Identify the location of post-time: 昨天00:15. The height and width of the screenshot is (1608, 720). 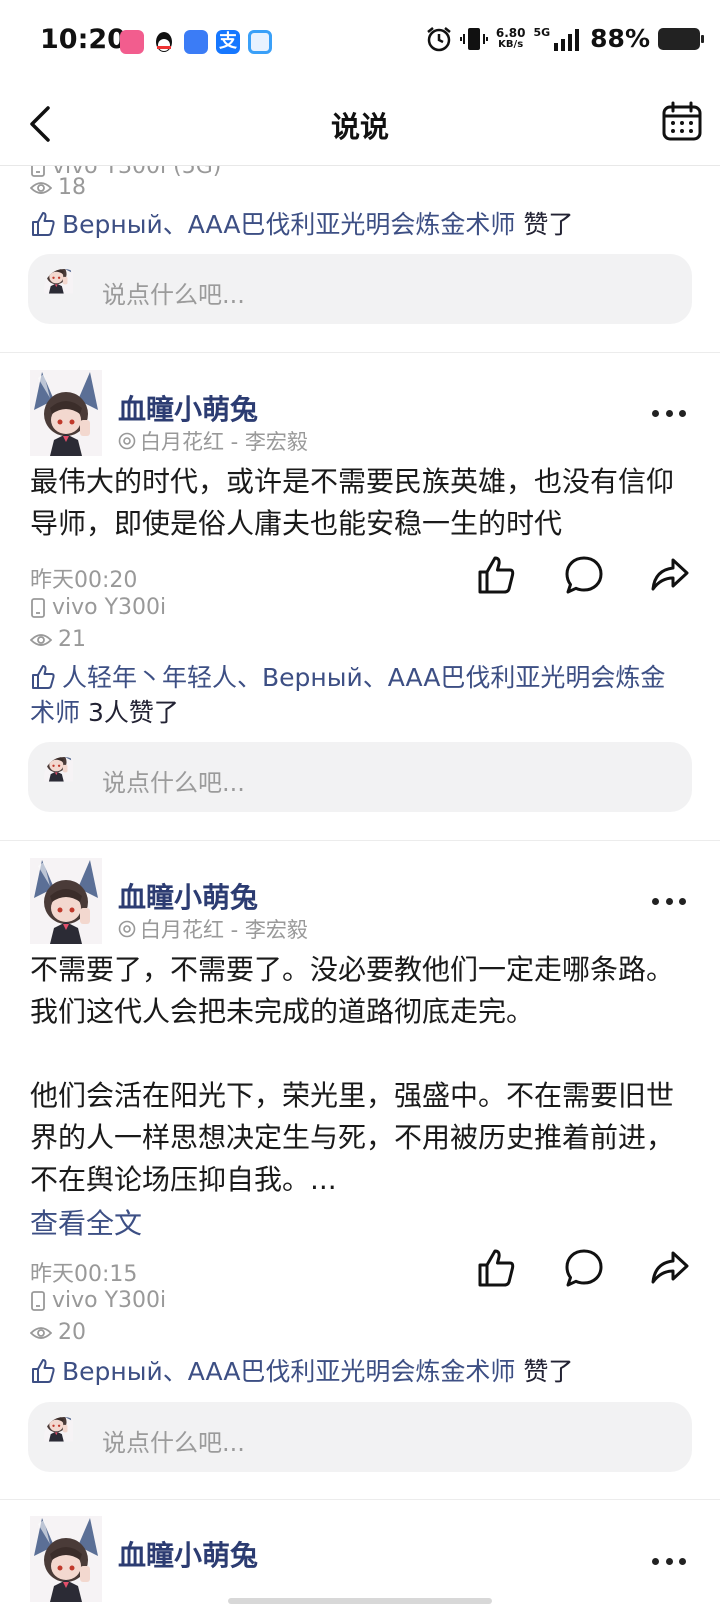
(84, 1274).